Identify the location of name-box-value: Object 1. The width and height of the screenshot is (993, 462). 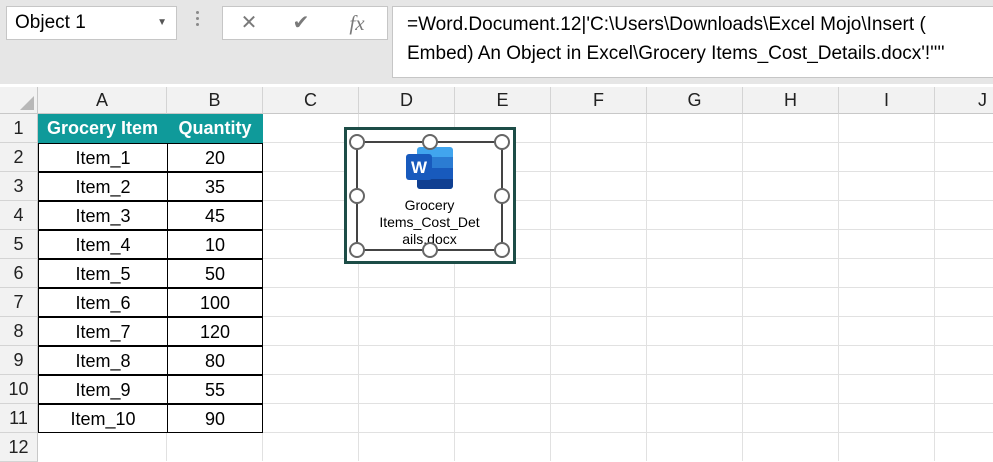
(50, 22).